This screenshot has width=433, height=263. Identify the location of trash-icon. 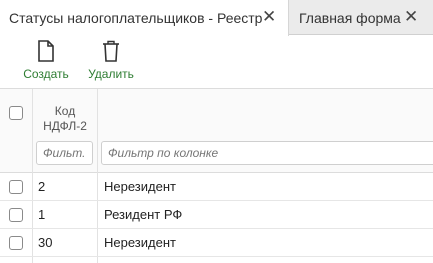
(111, 51).